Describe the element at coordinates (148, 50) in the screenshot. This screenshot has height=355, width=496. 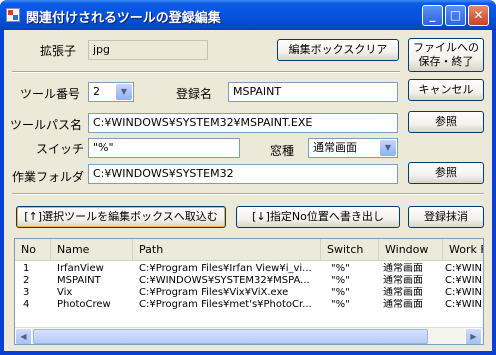
I see `extension-field: jpg` at that location.